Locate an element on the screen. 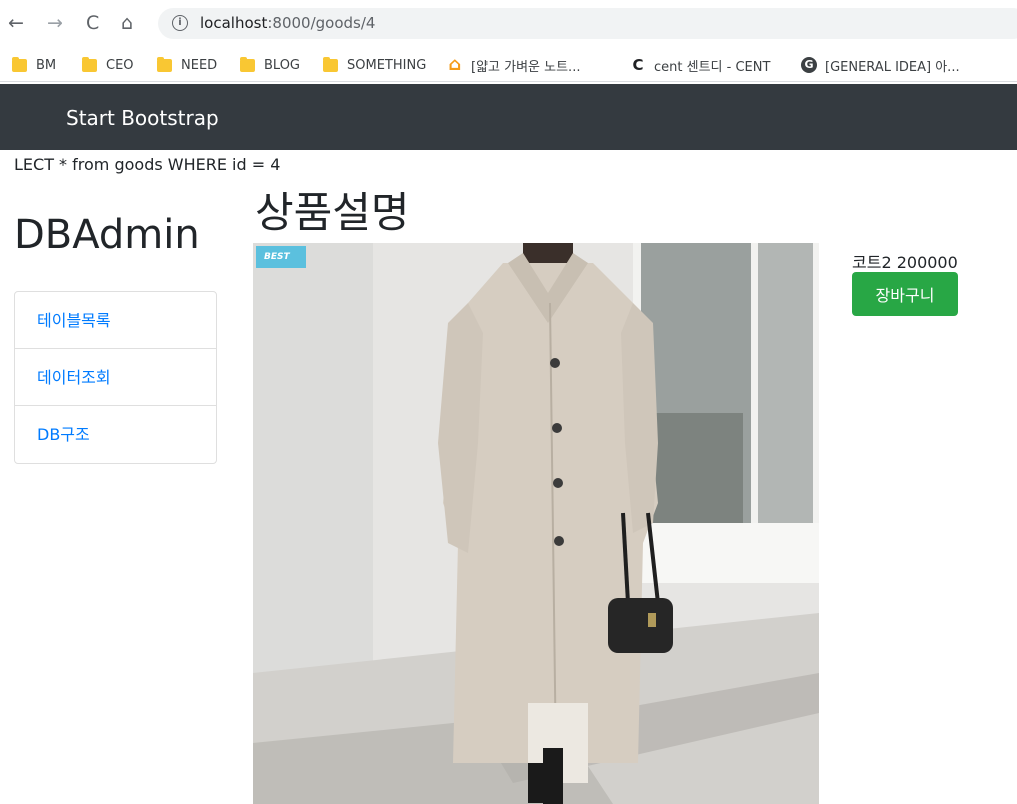 This screenshot has height=804, width=1017. url-text: localhost:8000/goods/4 is located at coordinates (287, 23).